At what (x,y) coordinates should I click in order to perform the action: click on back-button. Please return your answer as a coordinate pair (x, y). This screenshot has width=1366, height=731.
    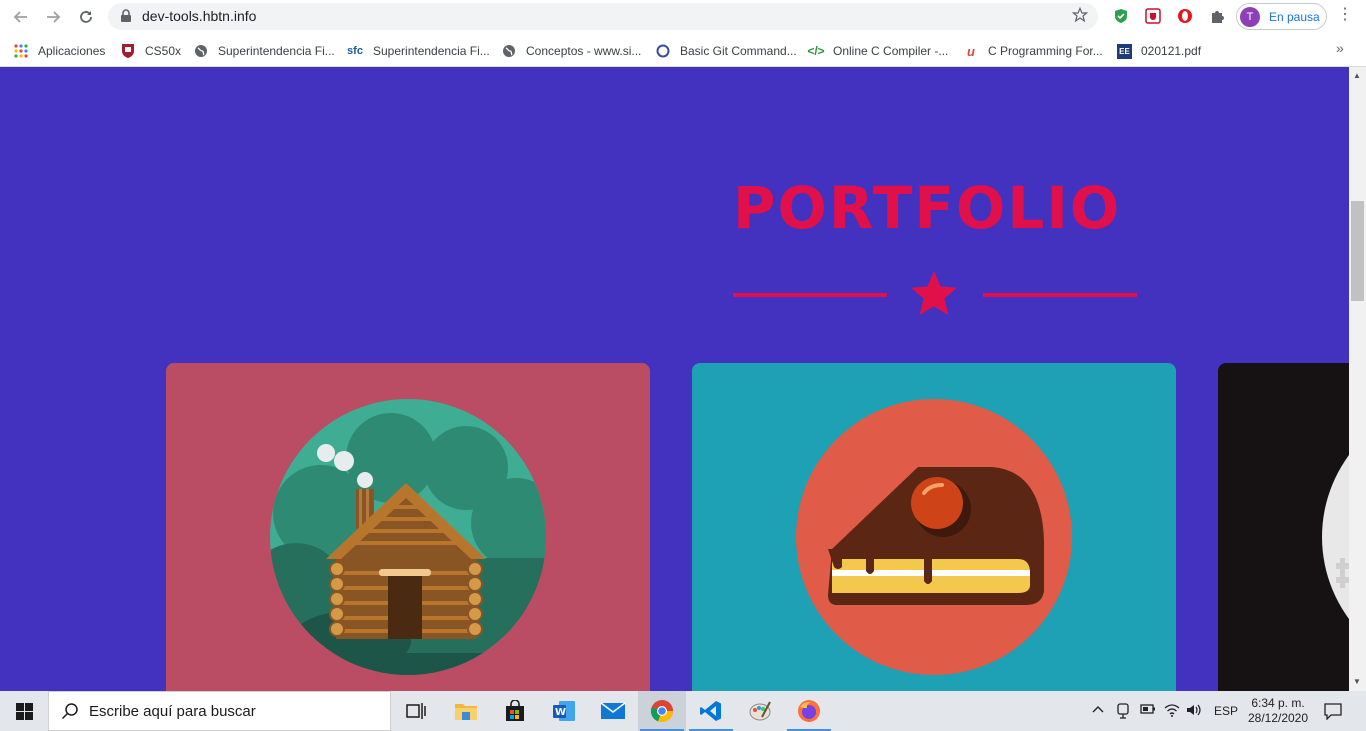
    Looking at the image, I should click on (21, 17).